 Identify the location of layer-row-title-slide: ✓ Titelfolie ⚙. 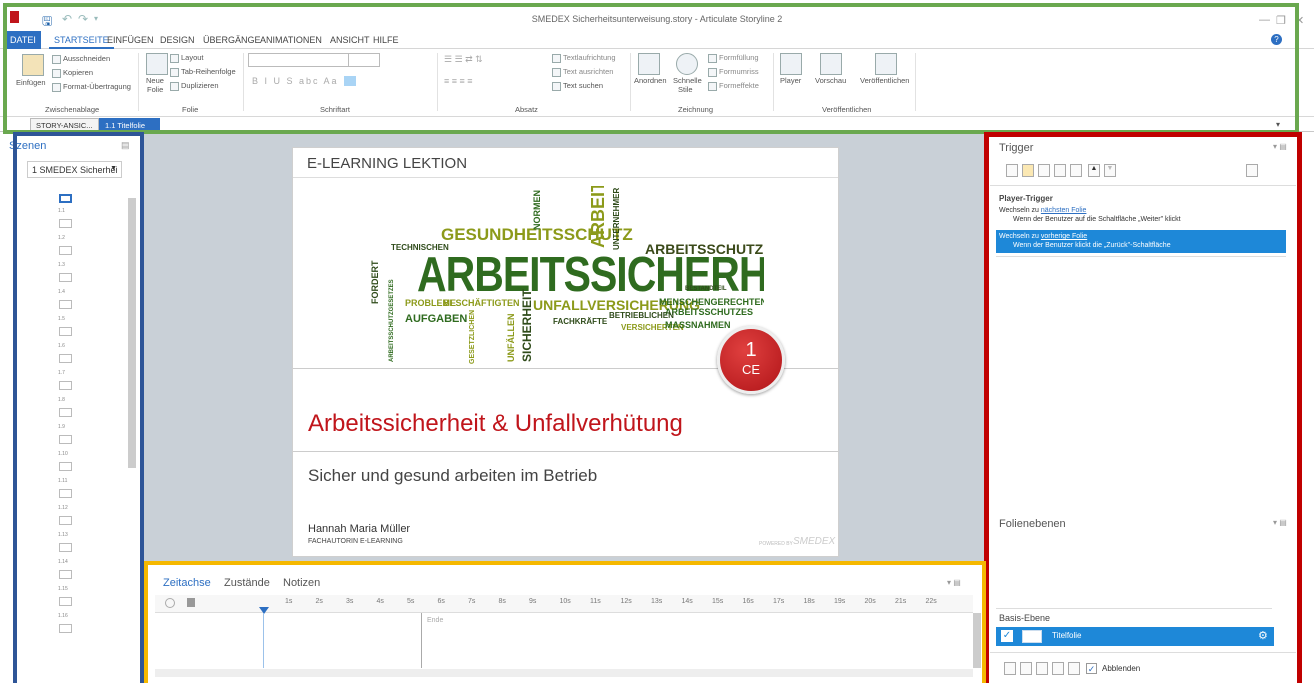
(1135, 636).